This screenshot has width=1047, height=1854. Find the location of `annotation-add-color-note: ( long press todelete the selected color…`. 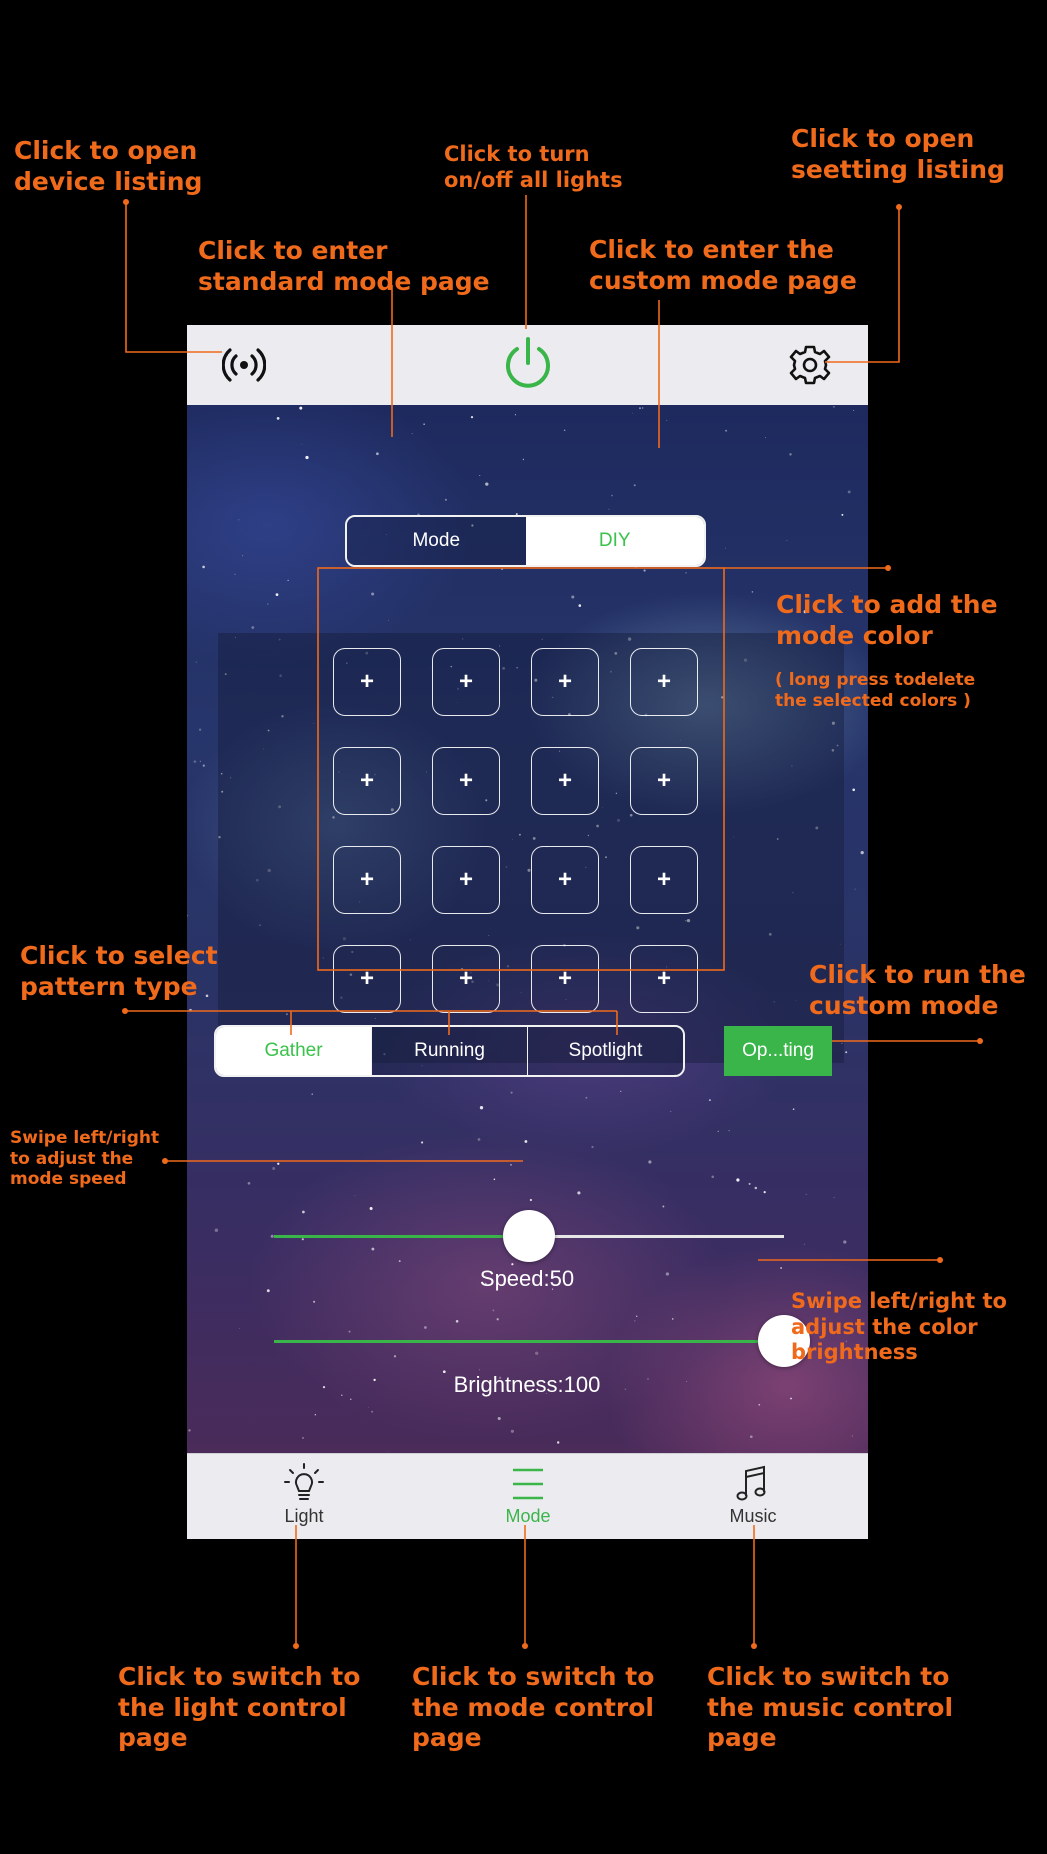

annotation-add-color-note: ( long press todelete the selected color… is located at coordinates (875, 690).